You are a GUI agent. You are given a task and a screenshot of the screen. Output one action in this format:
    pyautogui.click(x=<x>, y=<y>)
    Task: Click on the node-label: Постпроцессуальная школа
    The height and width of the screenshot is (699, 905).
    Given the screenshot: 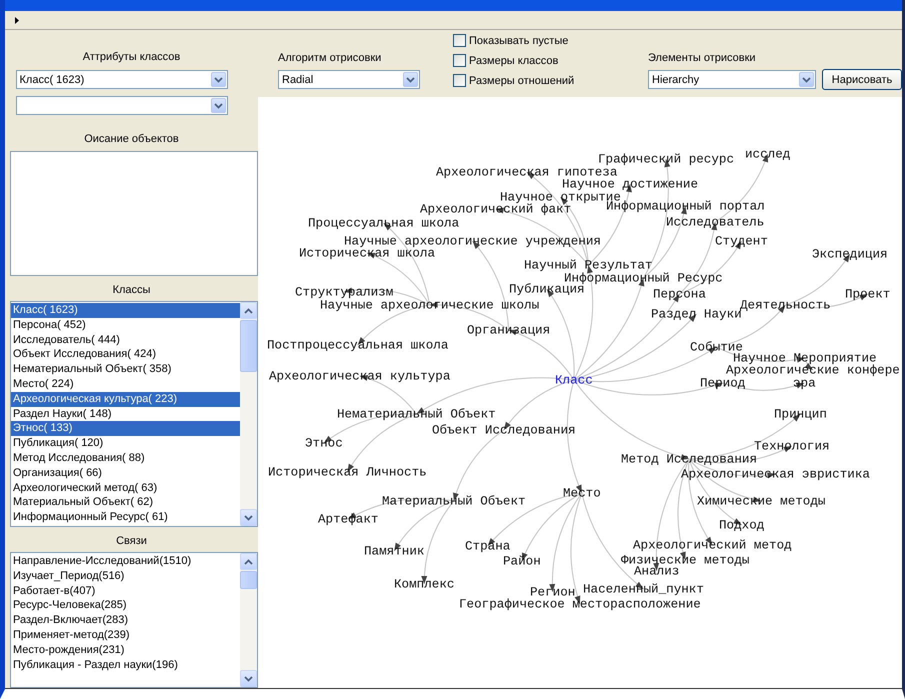 What is the action you would take?
    pyautogui.click(x=357, y=345)
    